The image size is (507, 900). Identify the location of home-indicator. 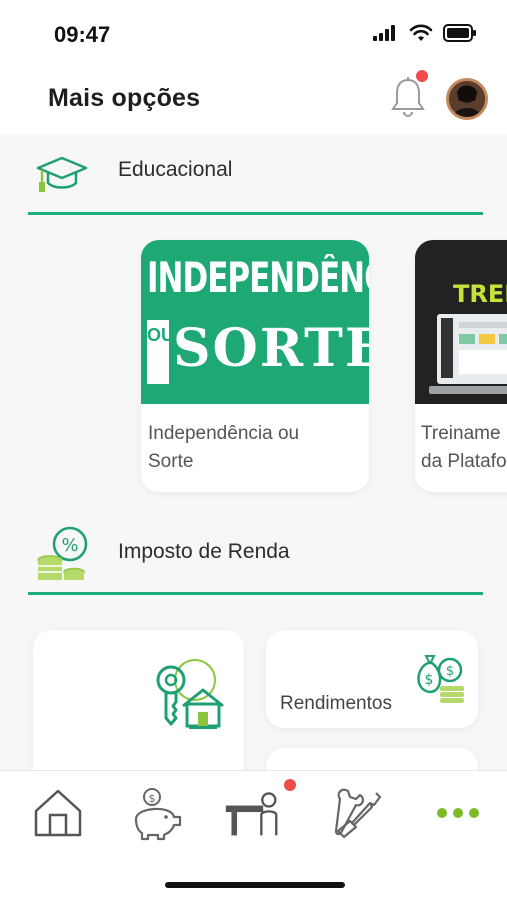
(255, 885).